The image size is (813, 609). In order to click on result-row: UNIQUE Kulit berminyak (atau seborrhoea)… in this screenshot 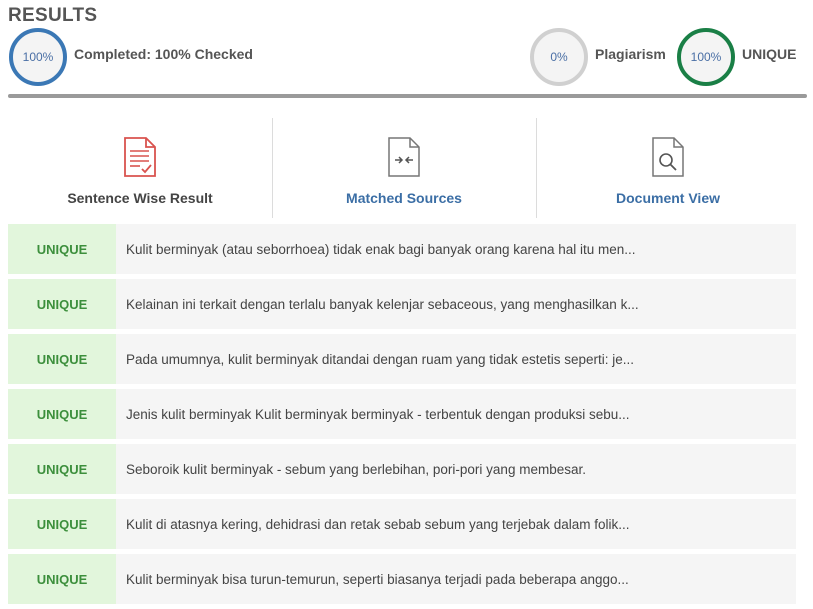, I will do `click(402, 249)`.